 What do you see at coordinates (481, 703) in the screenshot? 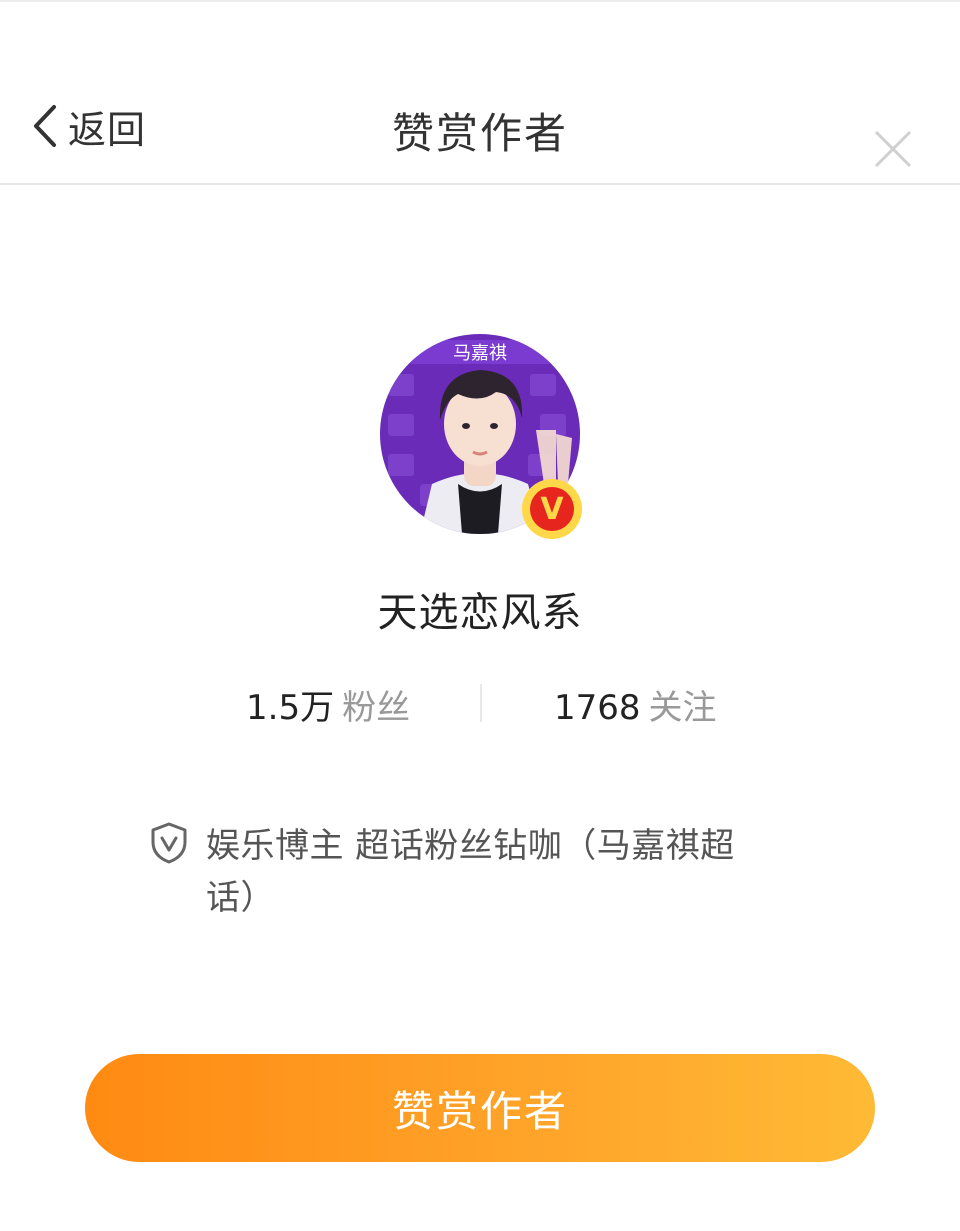
I see `stat-divider` at bounding box center [481, 703].